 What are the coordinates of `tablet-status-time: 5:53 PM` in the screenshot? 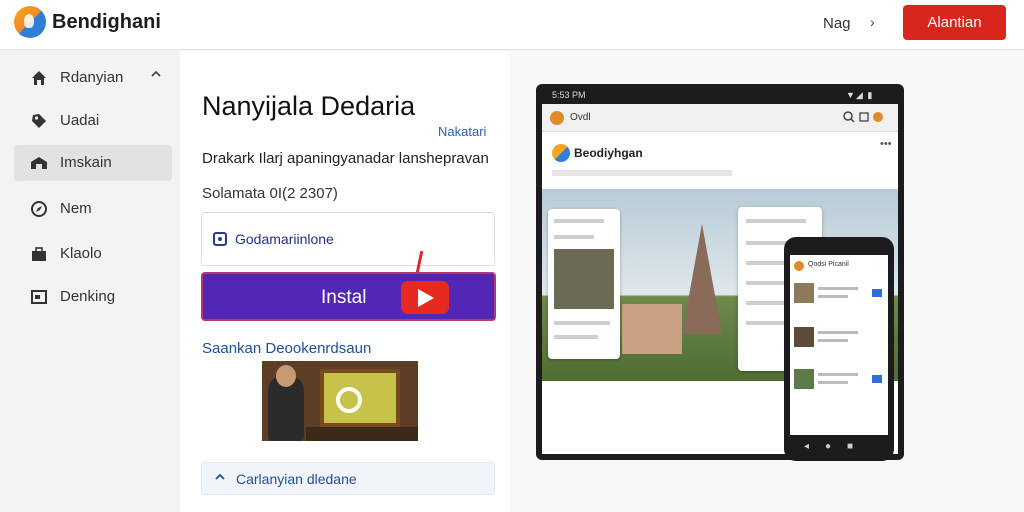 It's located at (569, 95).